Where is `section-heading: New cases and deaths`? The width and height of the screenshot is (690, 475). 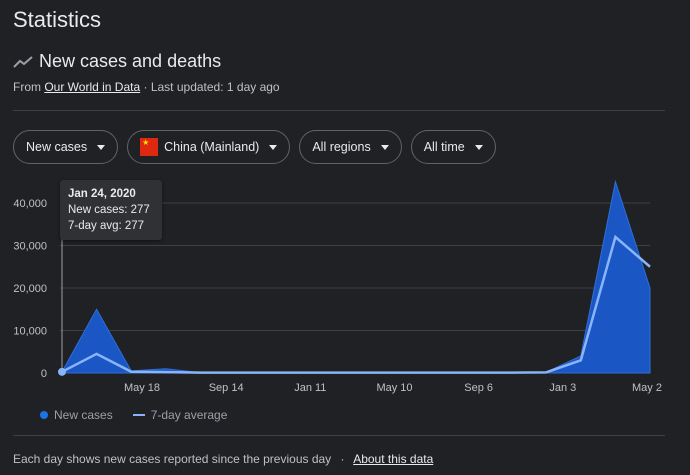
section-heading: New cases and deaths is located at coordinates (117, 61).